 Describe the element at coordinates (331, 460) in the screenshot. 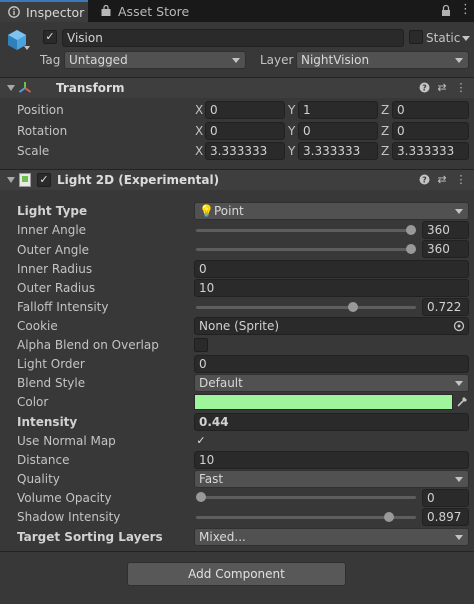

I see `distance-field: 10` at that location.